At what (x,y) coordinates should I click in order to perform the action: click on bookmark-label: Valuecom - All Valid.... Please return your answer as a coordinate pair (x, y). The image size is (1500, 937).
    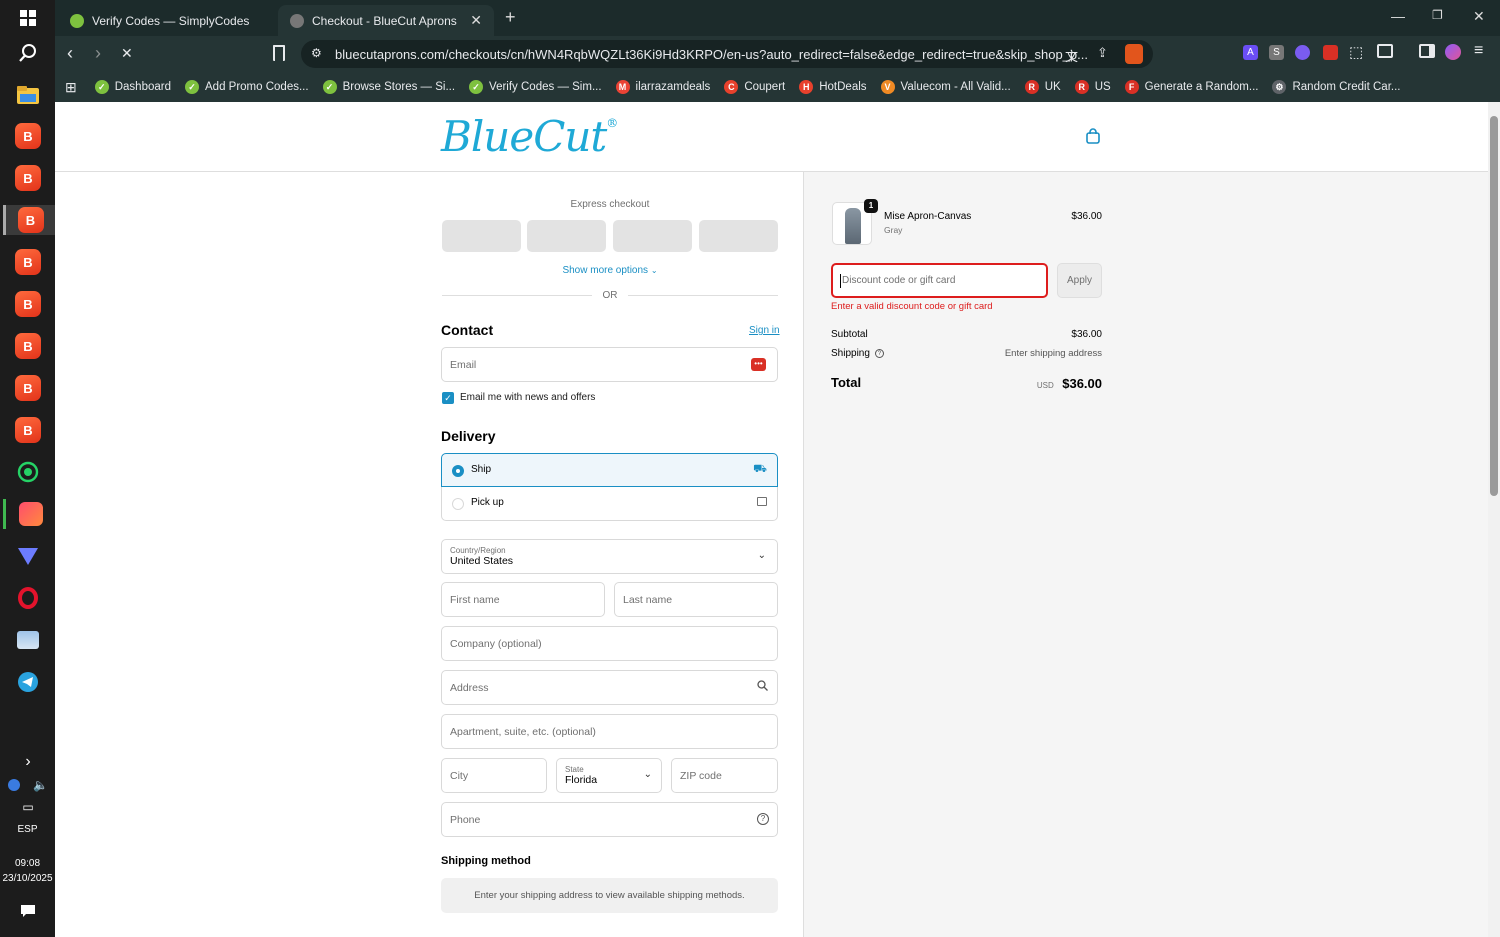
    Looking at the image, I should click on (955, 87).